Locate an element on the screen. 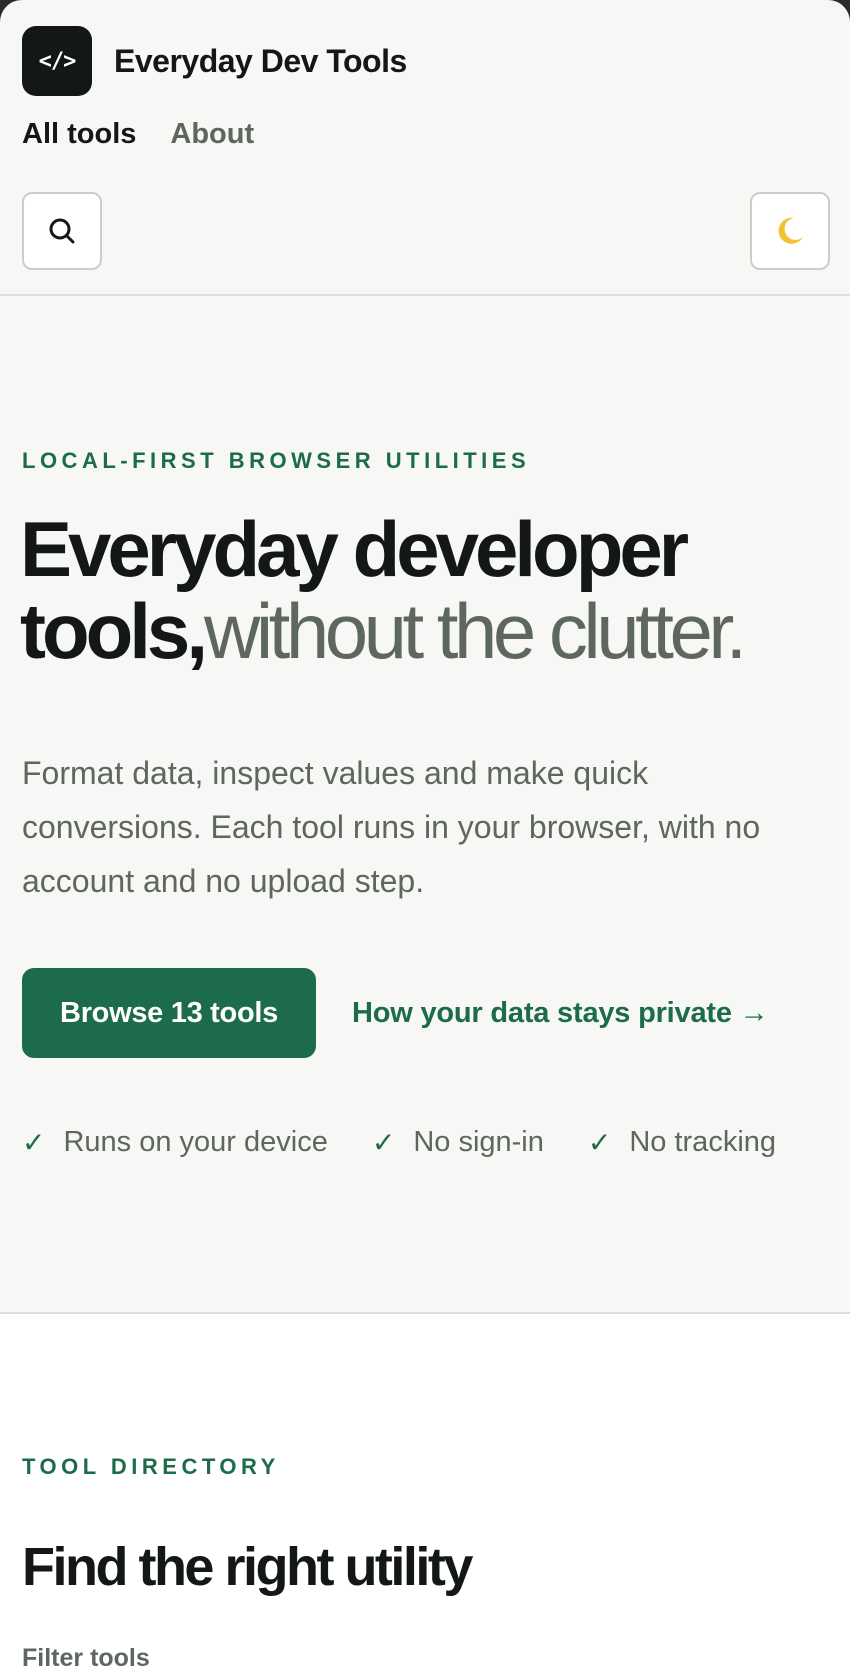 The image size is (850, 1668). code-logo-icon: </> is located at coordinates (57, 61).